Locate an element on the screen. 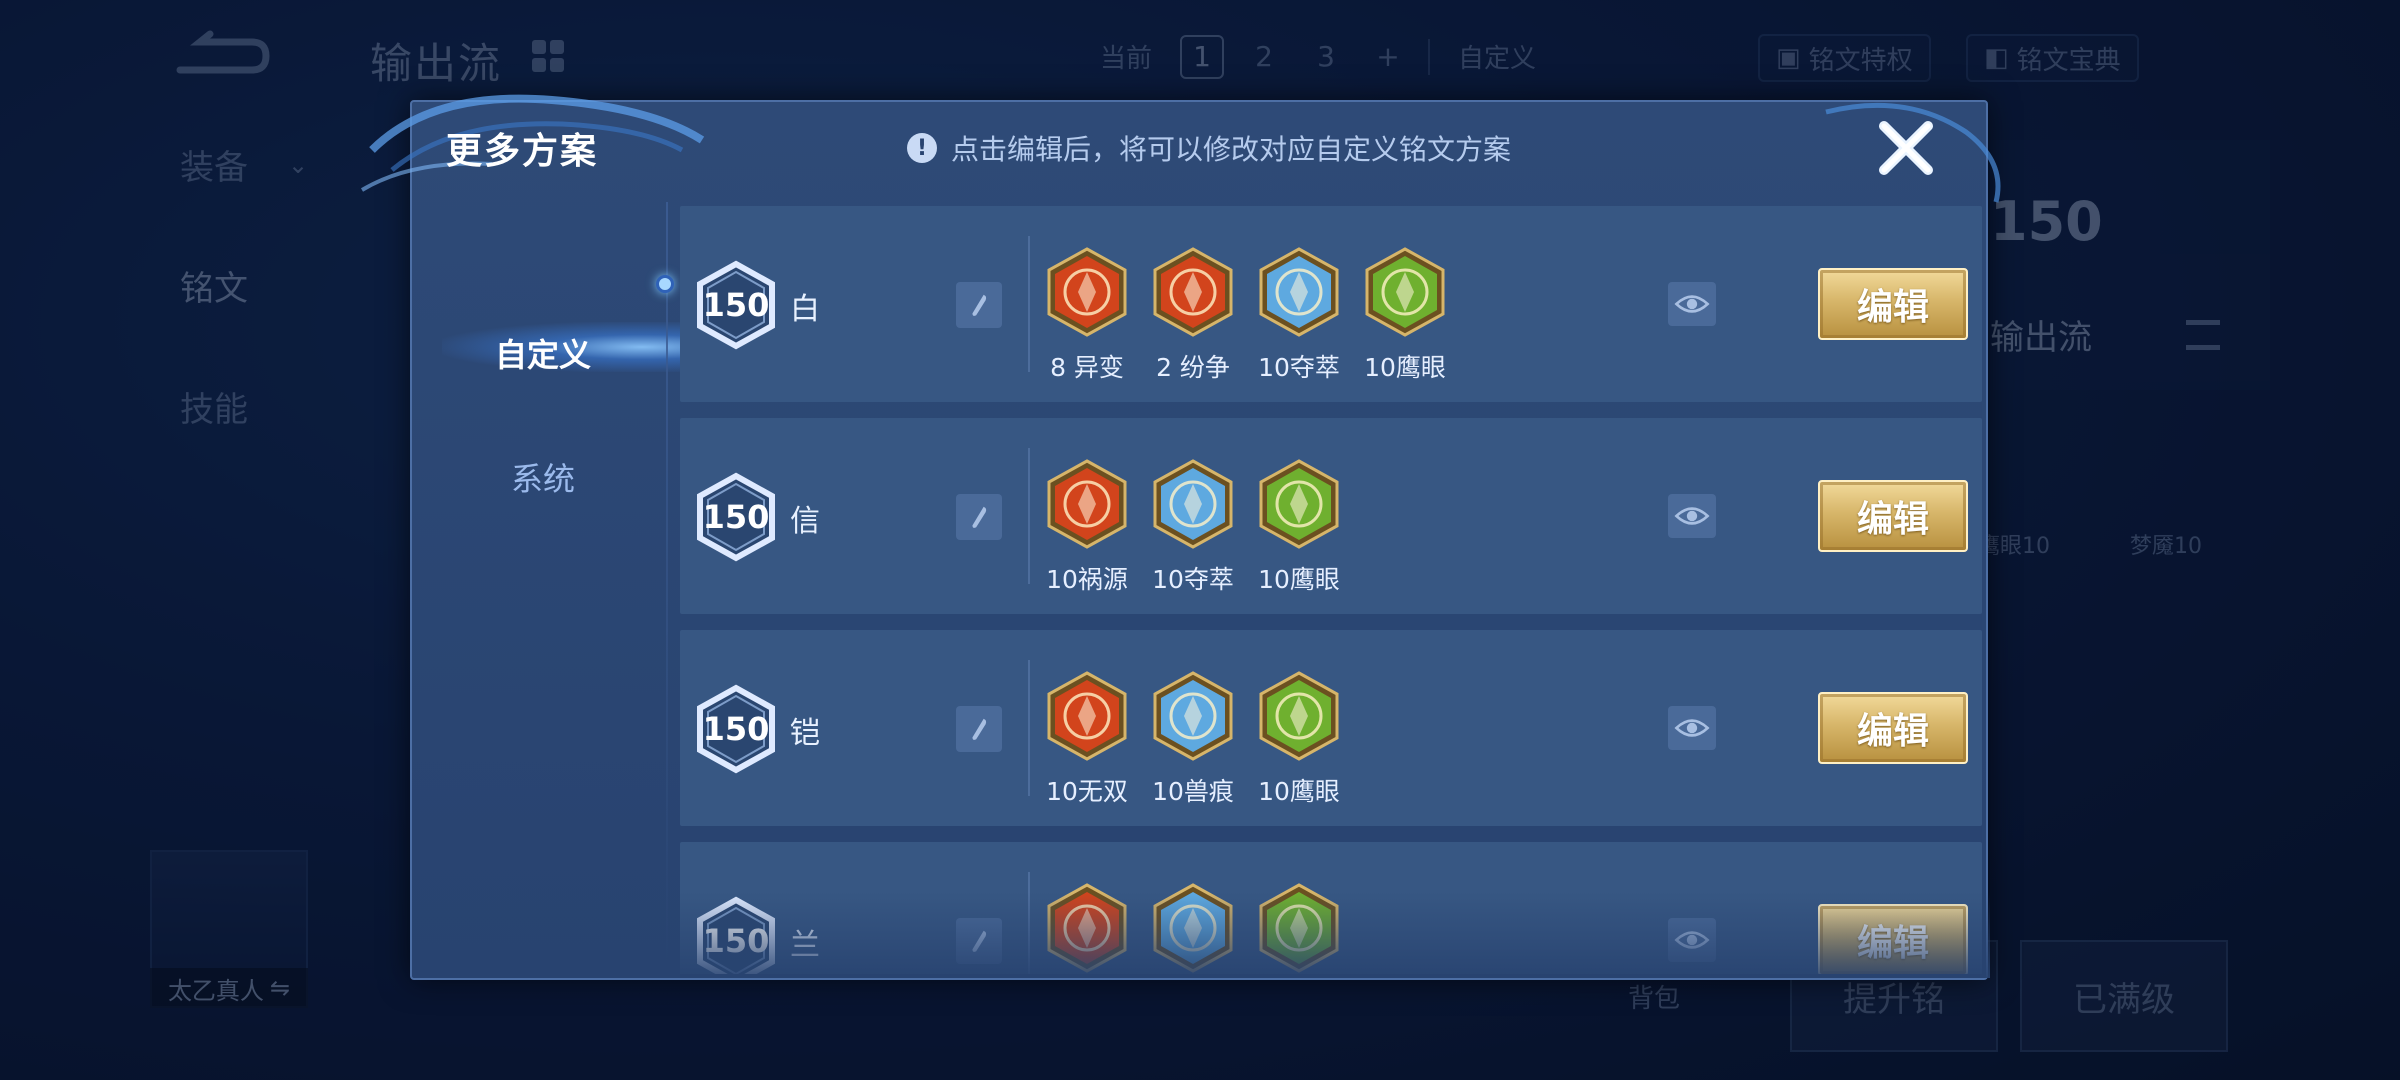 The height and width of the screenshot is (1080, 2400). rune-label: 2 纷争 is located at coordinates (1193, 367).